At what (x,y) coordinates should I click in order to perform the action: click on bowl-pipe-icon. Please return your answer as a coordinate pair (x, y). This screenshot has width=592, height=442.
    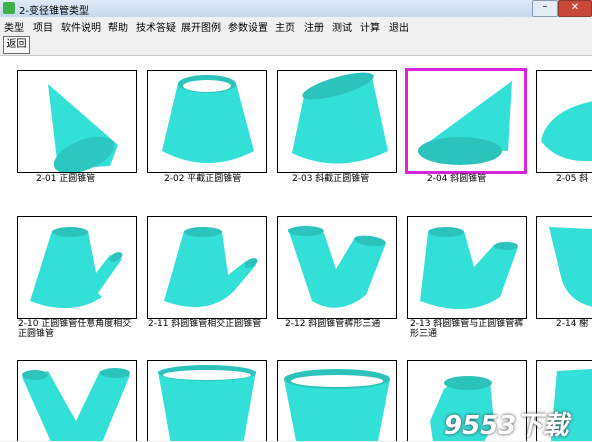
    Looking at the image, I should click on (337, 405).